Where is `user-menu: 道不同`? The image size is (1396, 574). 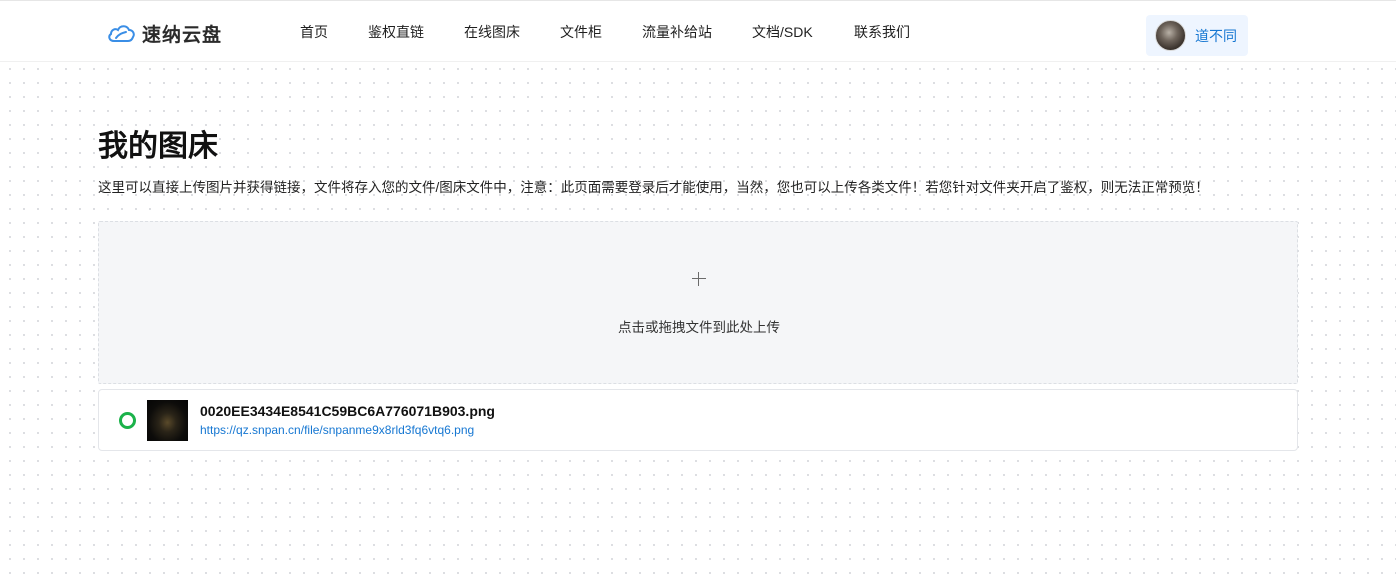
user-menu: 道不同 is located at coordinates (1197, 35).